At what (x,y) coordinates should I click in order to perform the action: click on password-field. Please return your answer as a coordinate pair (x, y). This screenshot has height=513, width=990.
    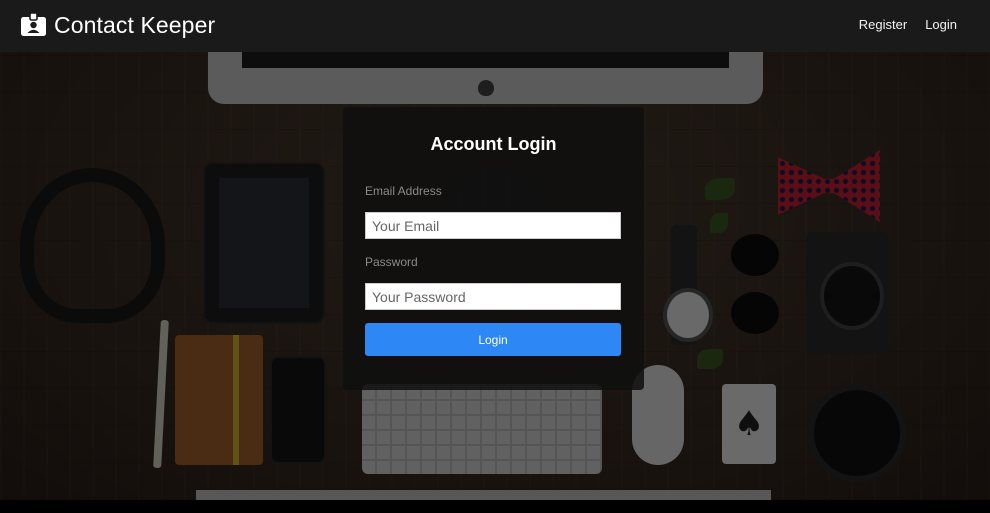
    Looking at the image, I should click on (493, 296).